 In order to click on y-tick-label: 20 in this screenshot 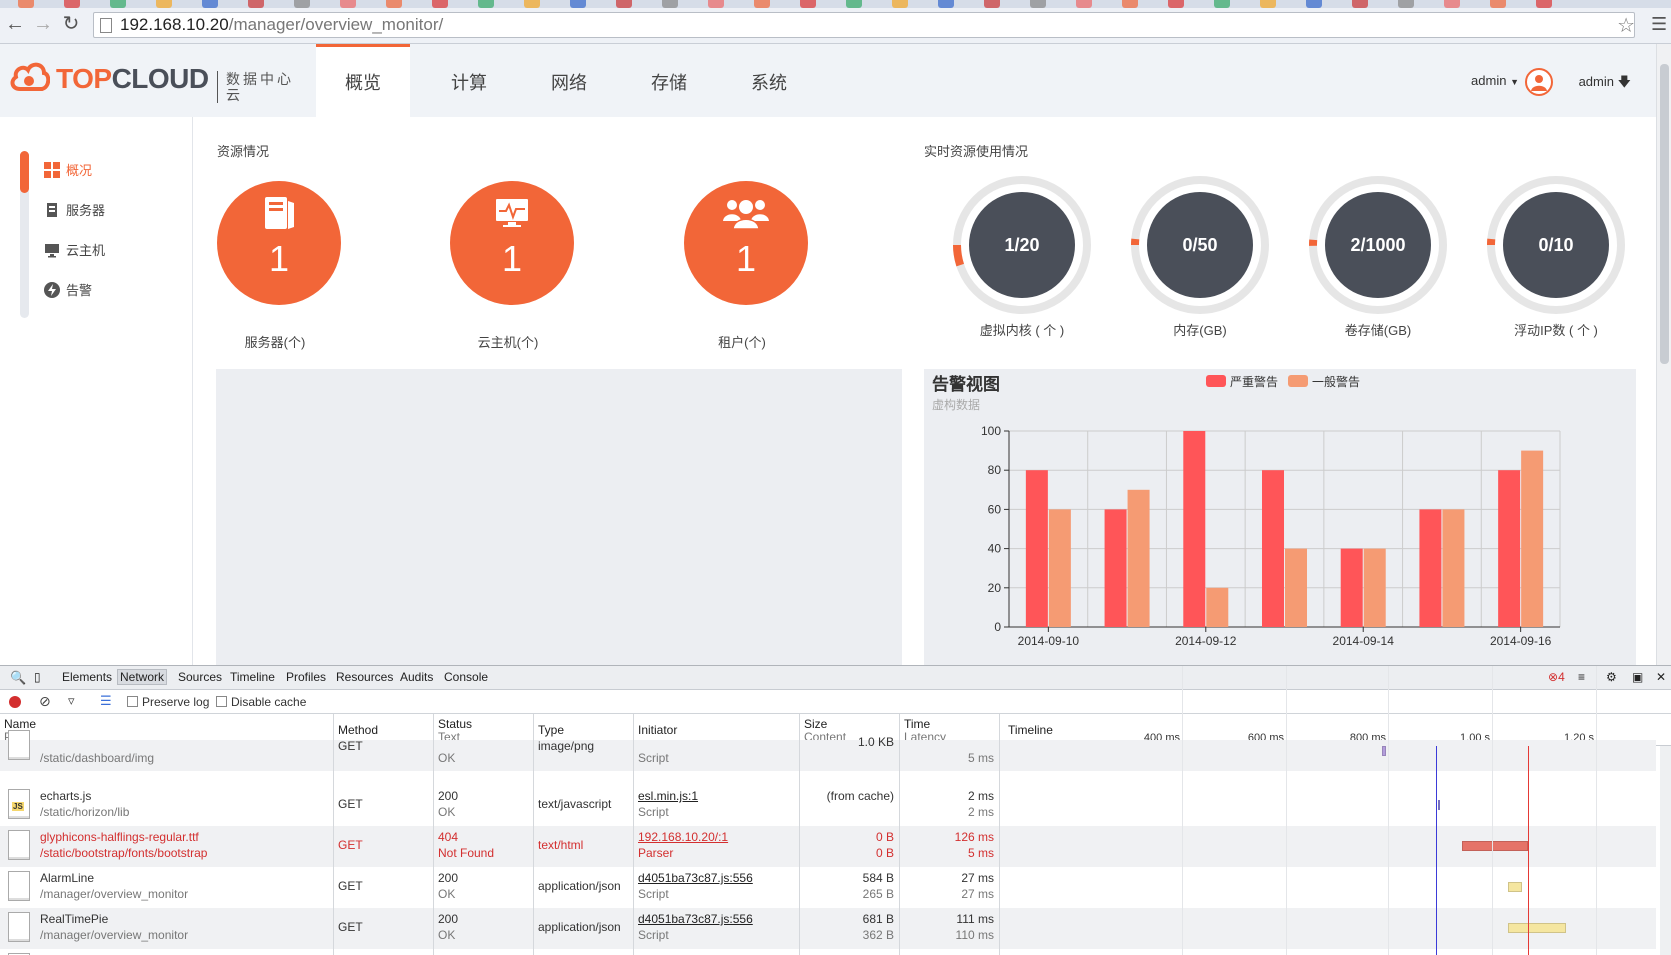, I will do `click(995, 588)`.